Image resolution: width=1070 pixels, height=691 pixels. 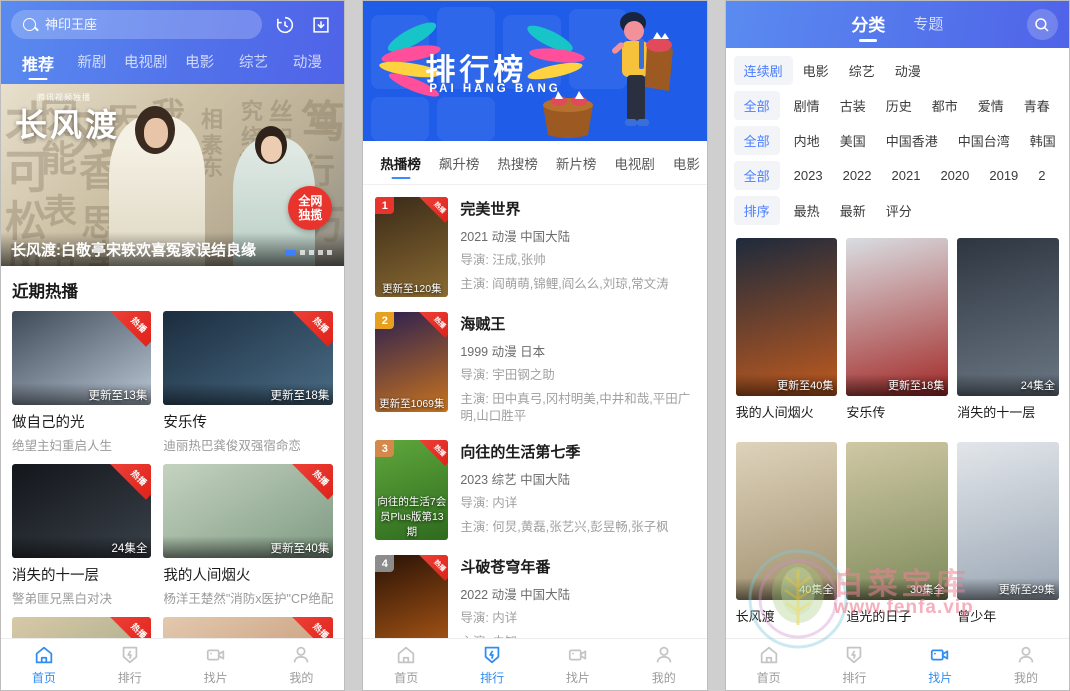 What do you see at coordinates (1008, 521) in the screenshot?
I see `media-card-thumbnail: 更新至29集` at bounding box center [1008, 521].